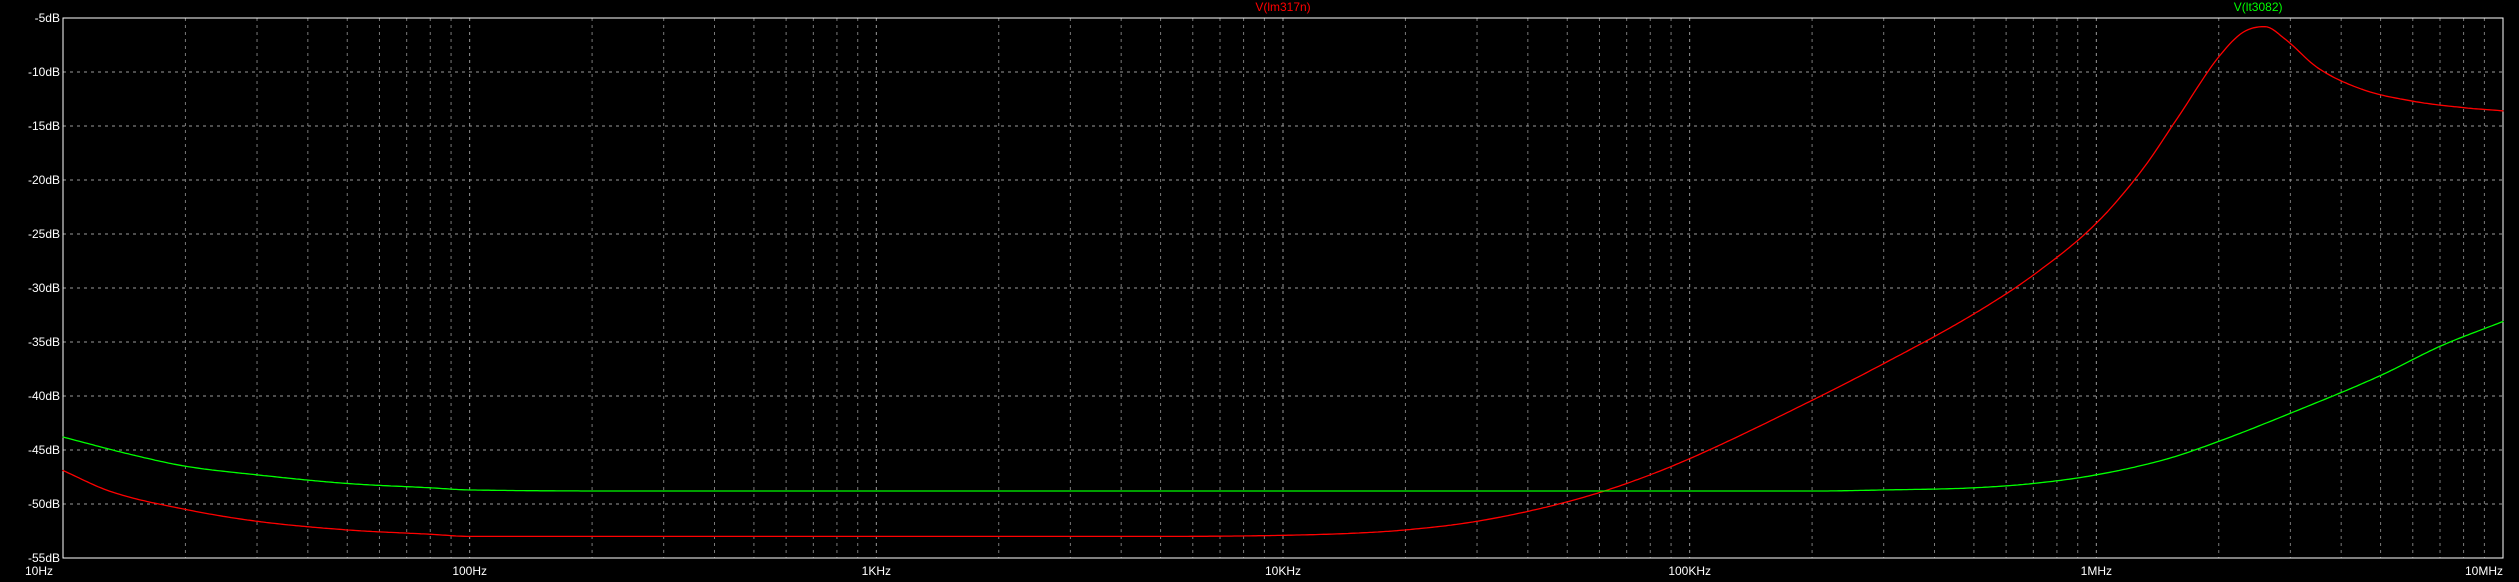  I want to click on y-tick-label: -50dB, so click(44, 504).